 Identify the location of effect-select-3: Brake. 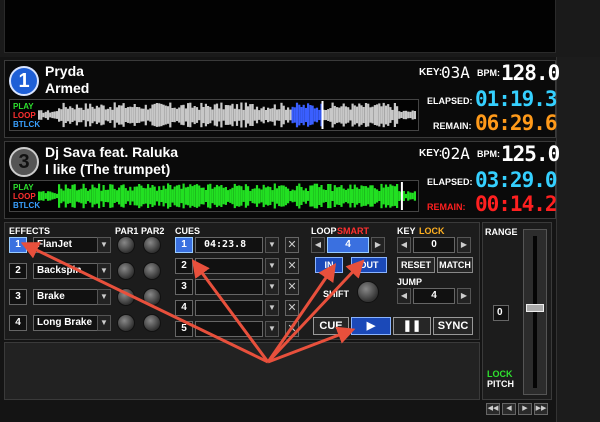
(66, 297).